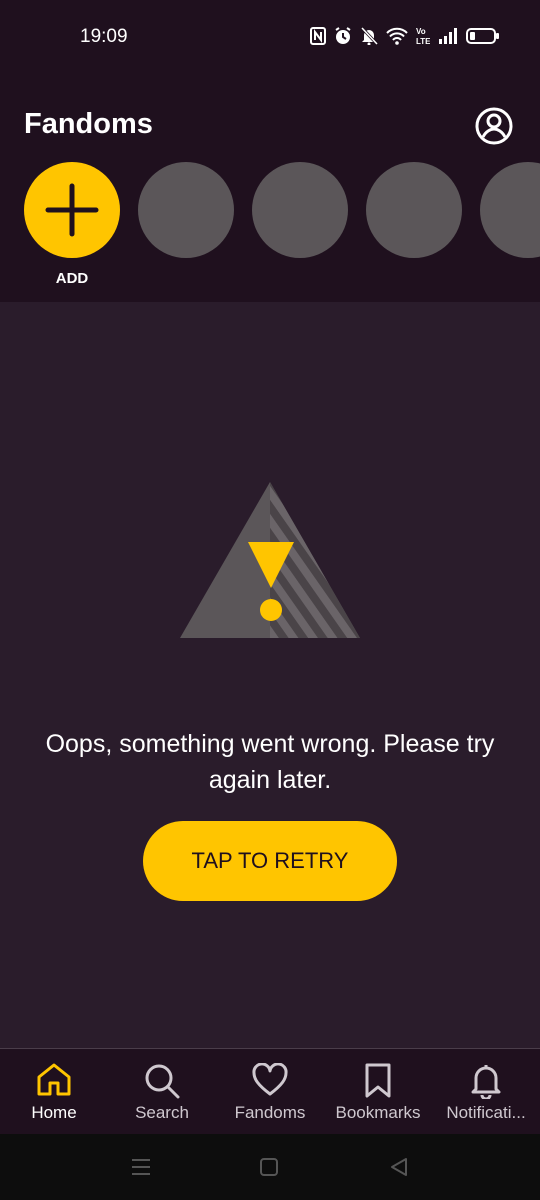 Image resolution: width=540 pixels, height=1200 pixels. Describe the element at coordinates (270, 1112) in the screenshot. I see `nav-fandoms-label: Fandoms` at that location.